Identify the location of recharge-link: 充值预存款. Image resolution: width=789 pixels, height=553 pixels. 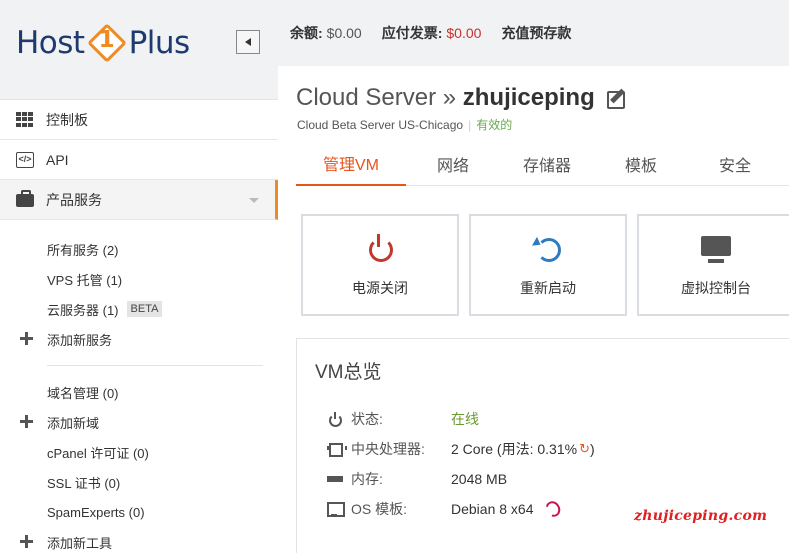
(536, 33).